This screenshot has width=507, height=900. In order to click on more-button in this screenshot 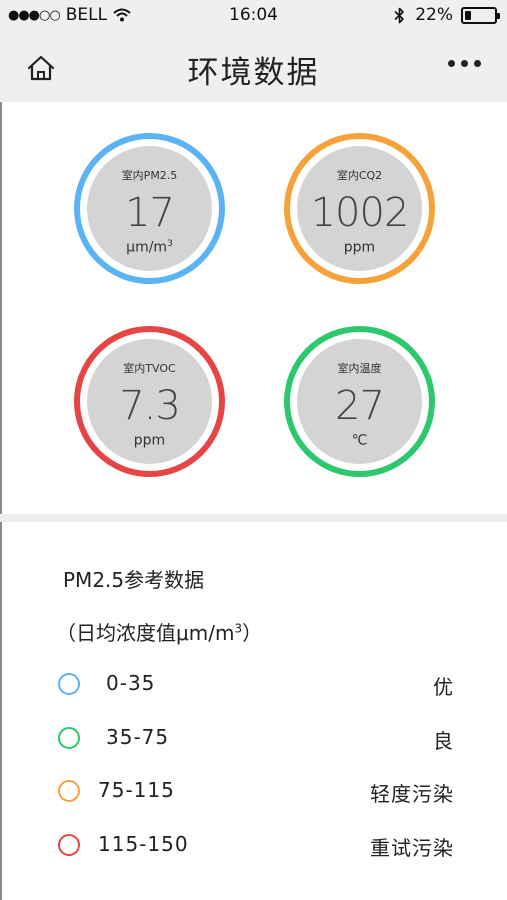, I will do `click(464, 63)`.